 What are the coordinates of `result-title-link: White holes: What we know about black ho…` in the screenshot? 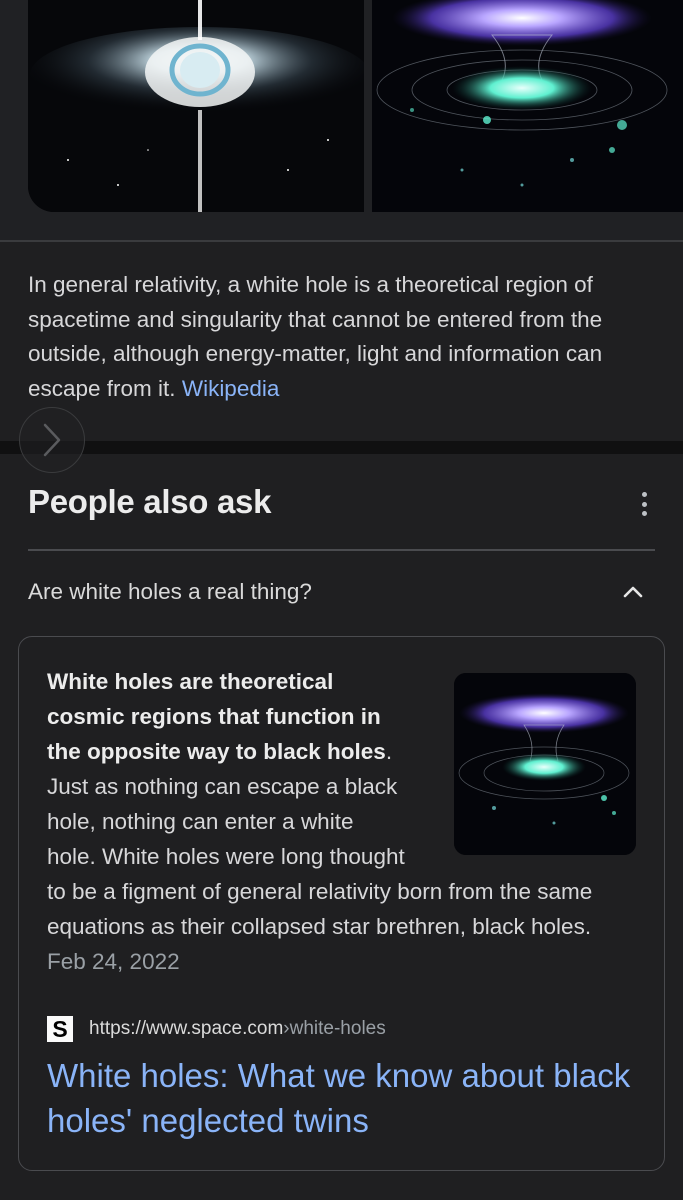 It's located at (342, 1098).